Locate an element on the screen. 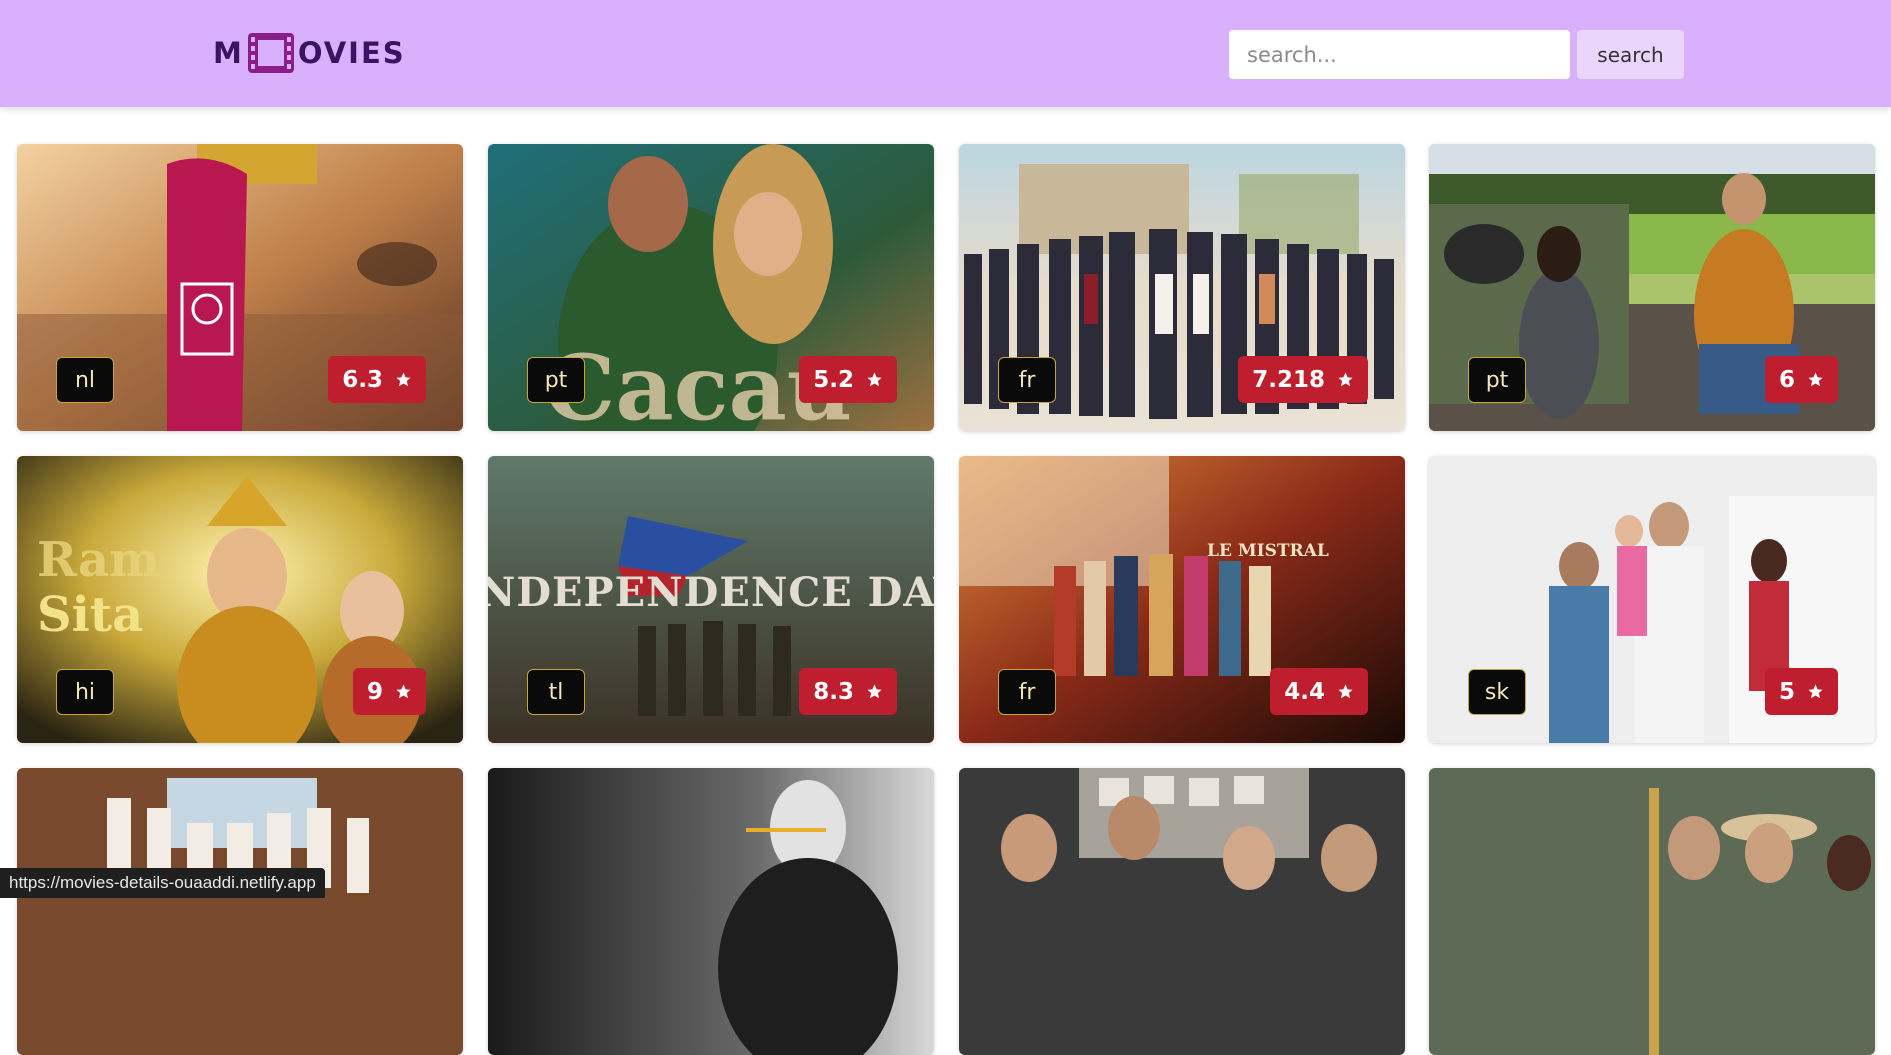 The width and height of the screenshot is (1891, 1055). rating-value: 9 is located at coordinates (374, 691).